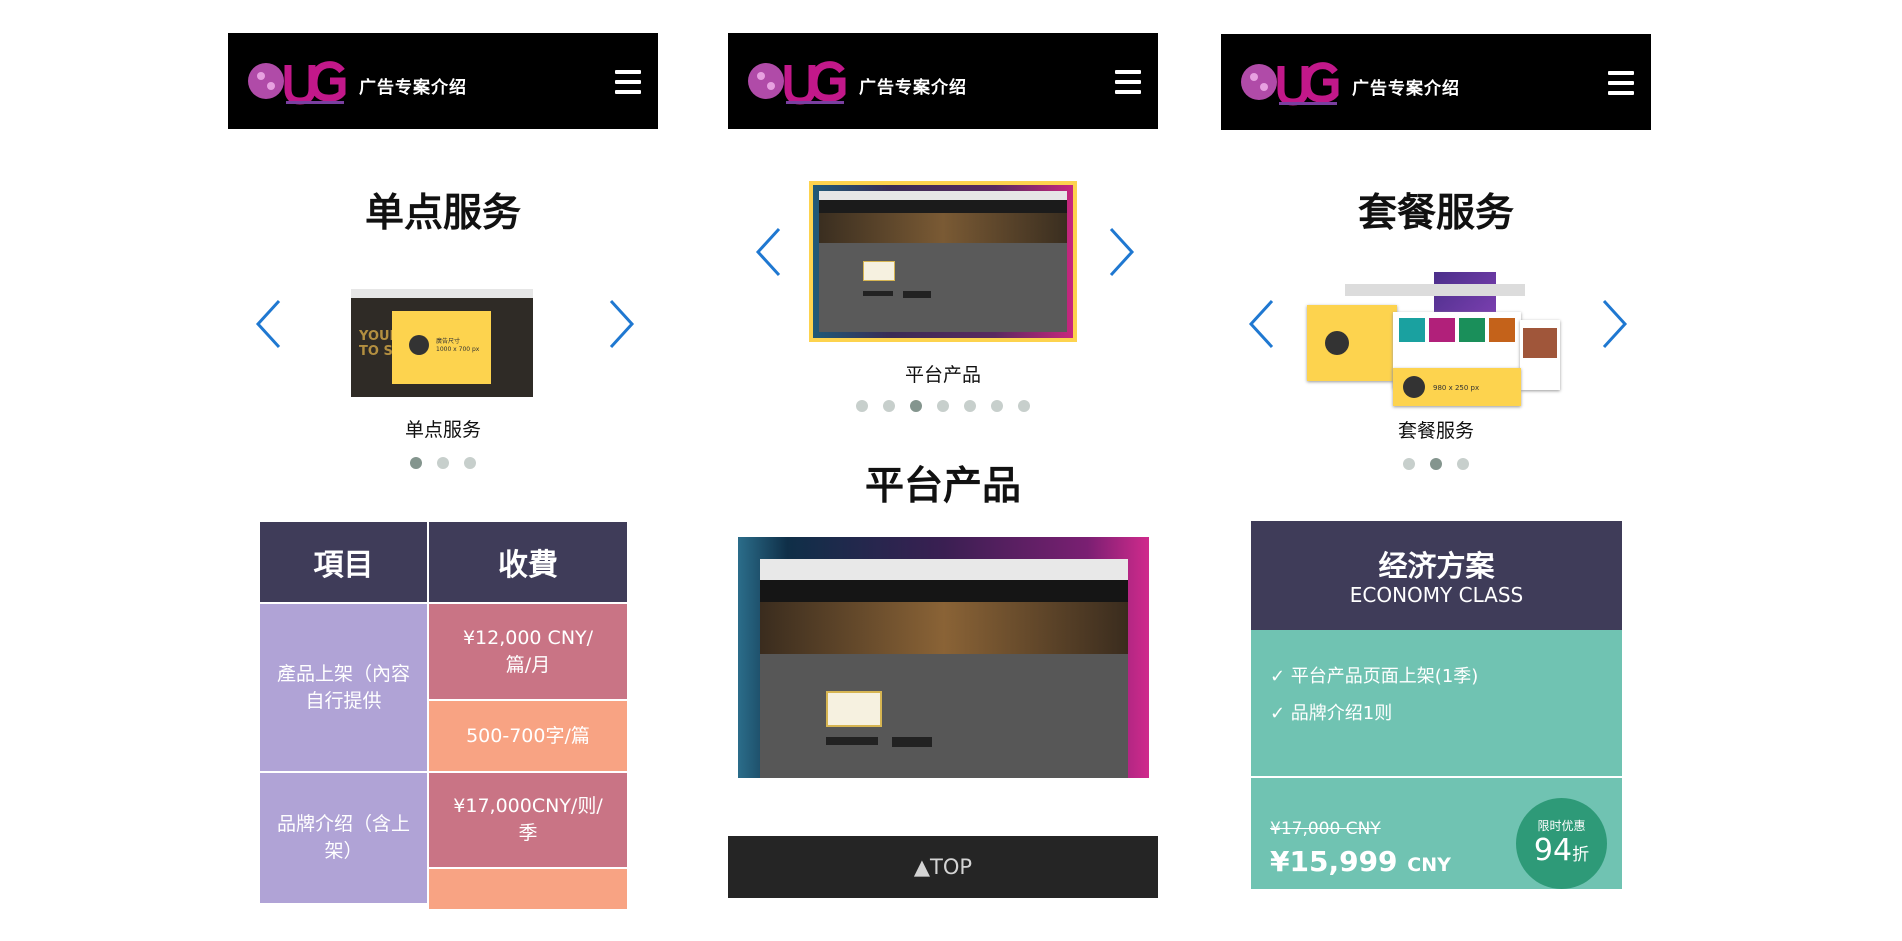 Image resolution: width=1902 pixels, height=941 pixels. What do you see at coordinates (1433, 342) in the screenshot?
I see `slide-thumbnail-collage: 980 x 250 px` at bounding box center [1433, 342].